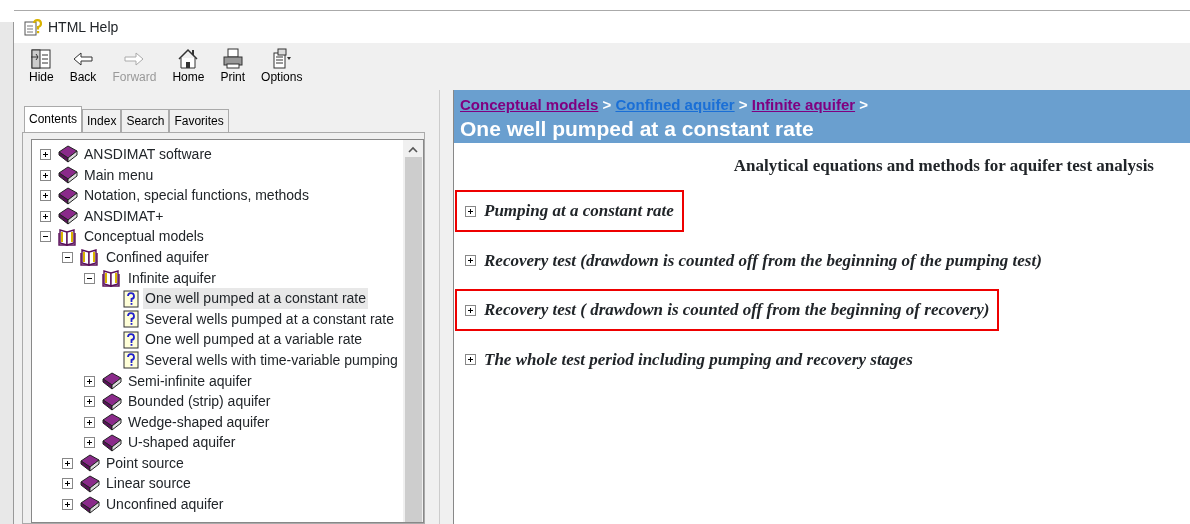 This screenshot has height=524, width=1190. I want to click on help-icon, so click(33, 27).